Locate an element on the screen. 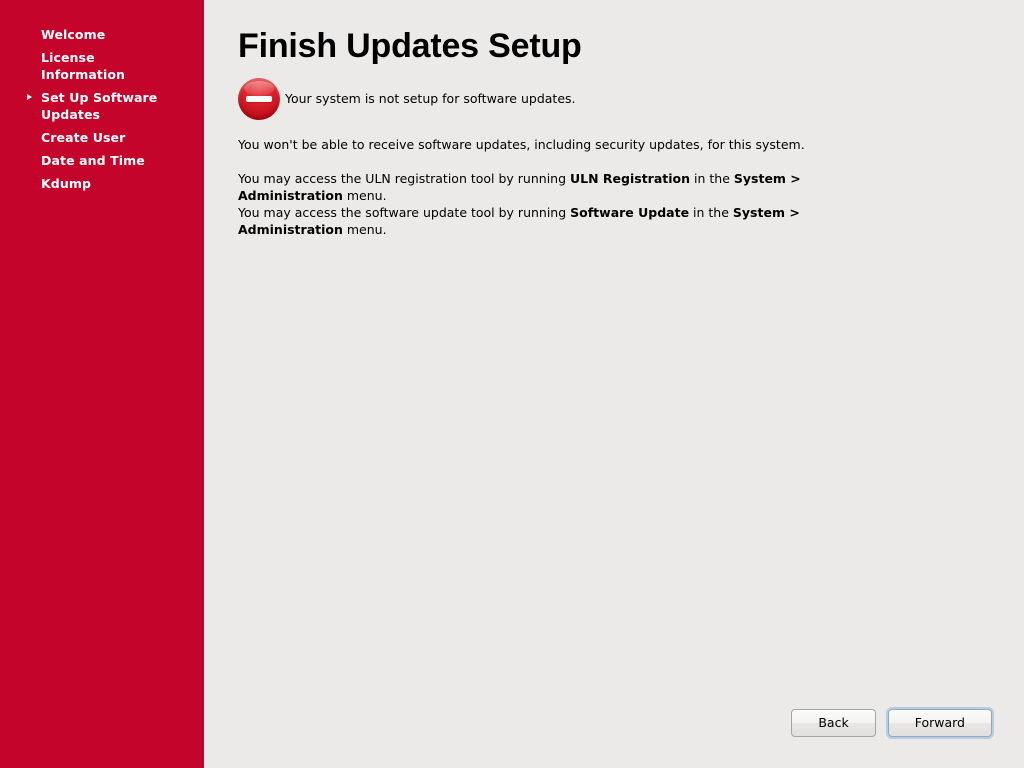  sidebar-item-label: Set Up Software Updates is located at coordinates (99, 106).